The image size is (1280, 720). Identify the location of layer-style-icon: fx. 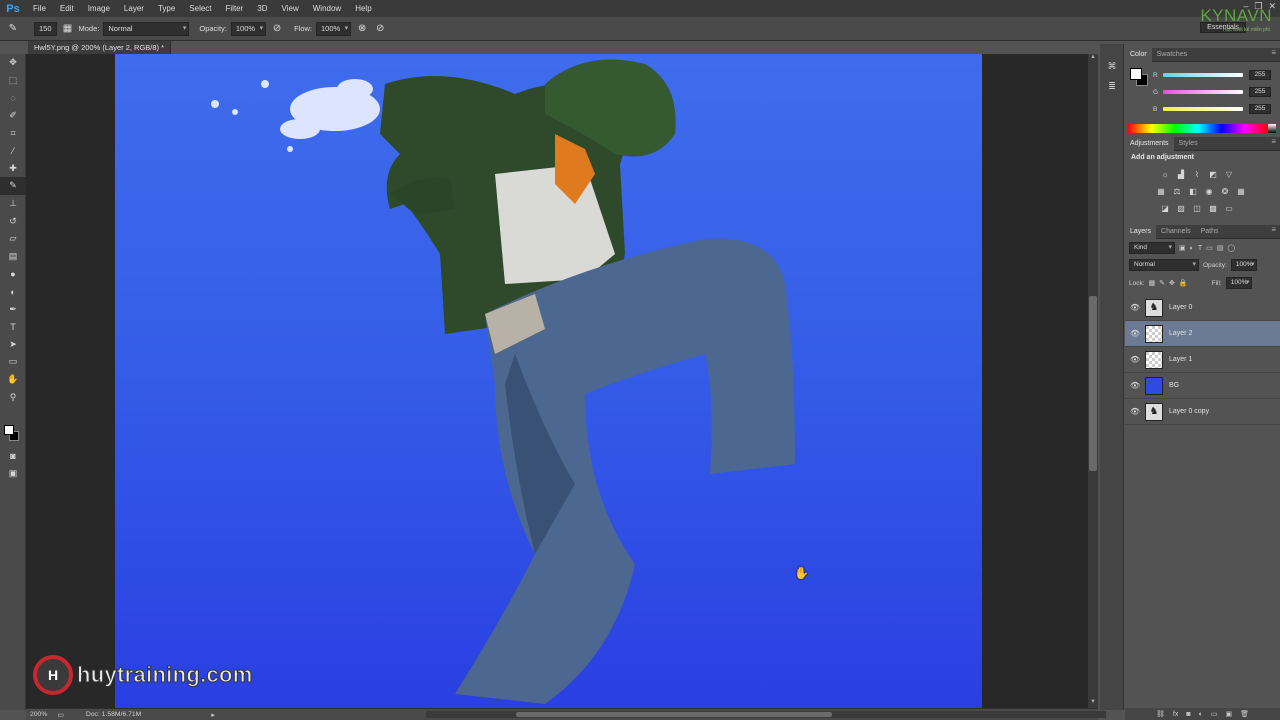
(1175, 714).